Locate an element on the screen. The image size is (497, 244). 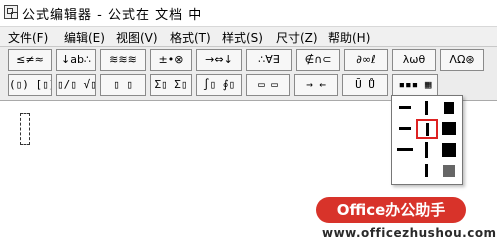
matrix-4x1-column-cell is located at coordinates (427, 150).